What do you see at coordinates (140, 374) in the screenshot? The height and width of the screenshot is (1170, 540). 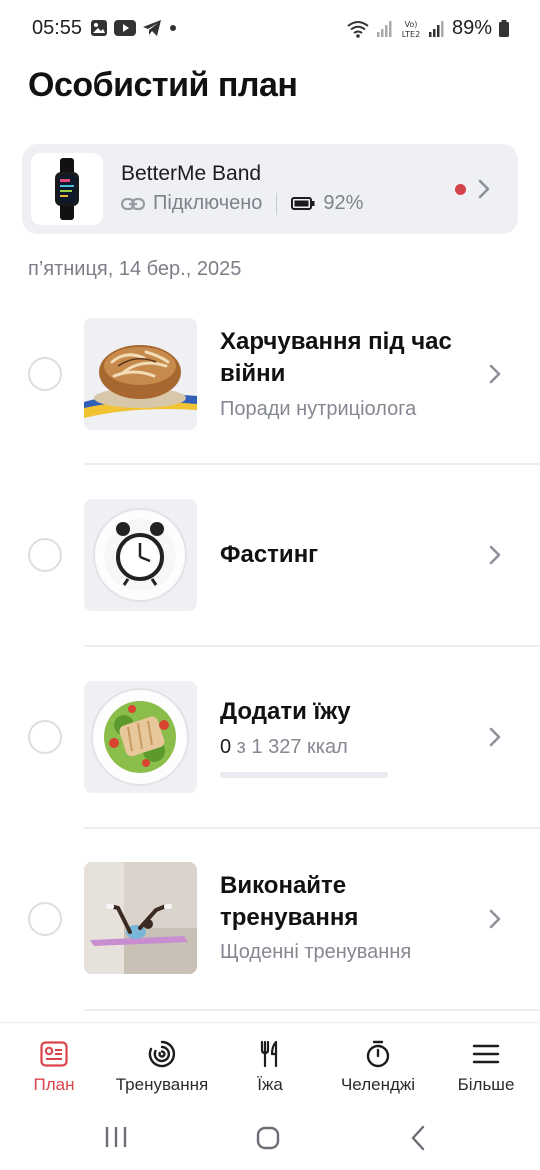 I see `bread-image` at bounding box center [140, 374].